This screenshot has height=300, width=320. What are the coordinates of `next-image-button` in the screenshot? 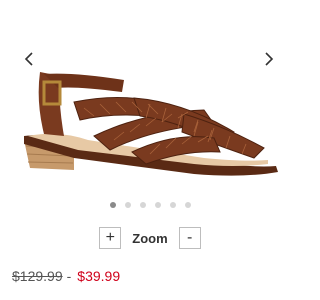 It's located at (269, 59).